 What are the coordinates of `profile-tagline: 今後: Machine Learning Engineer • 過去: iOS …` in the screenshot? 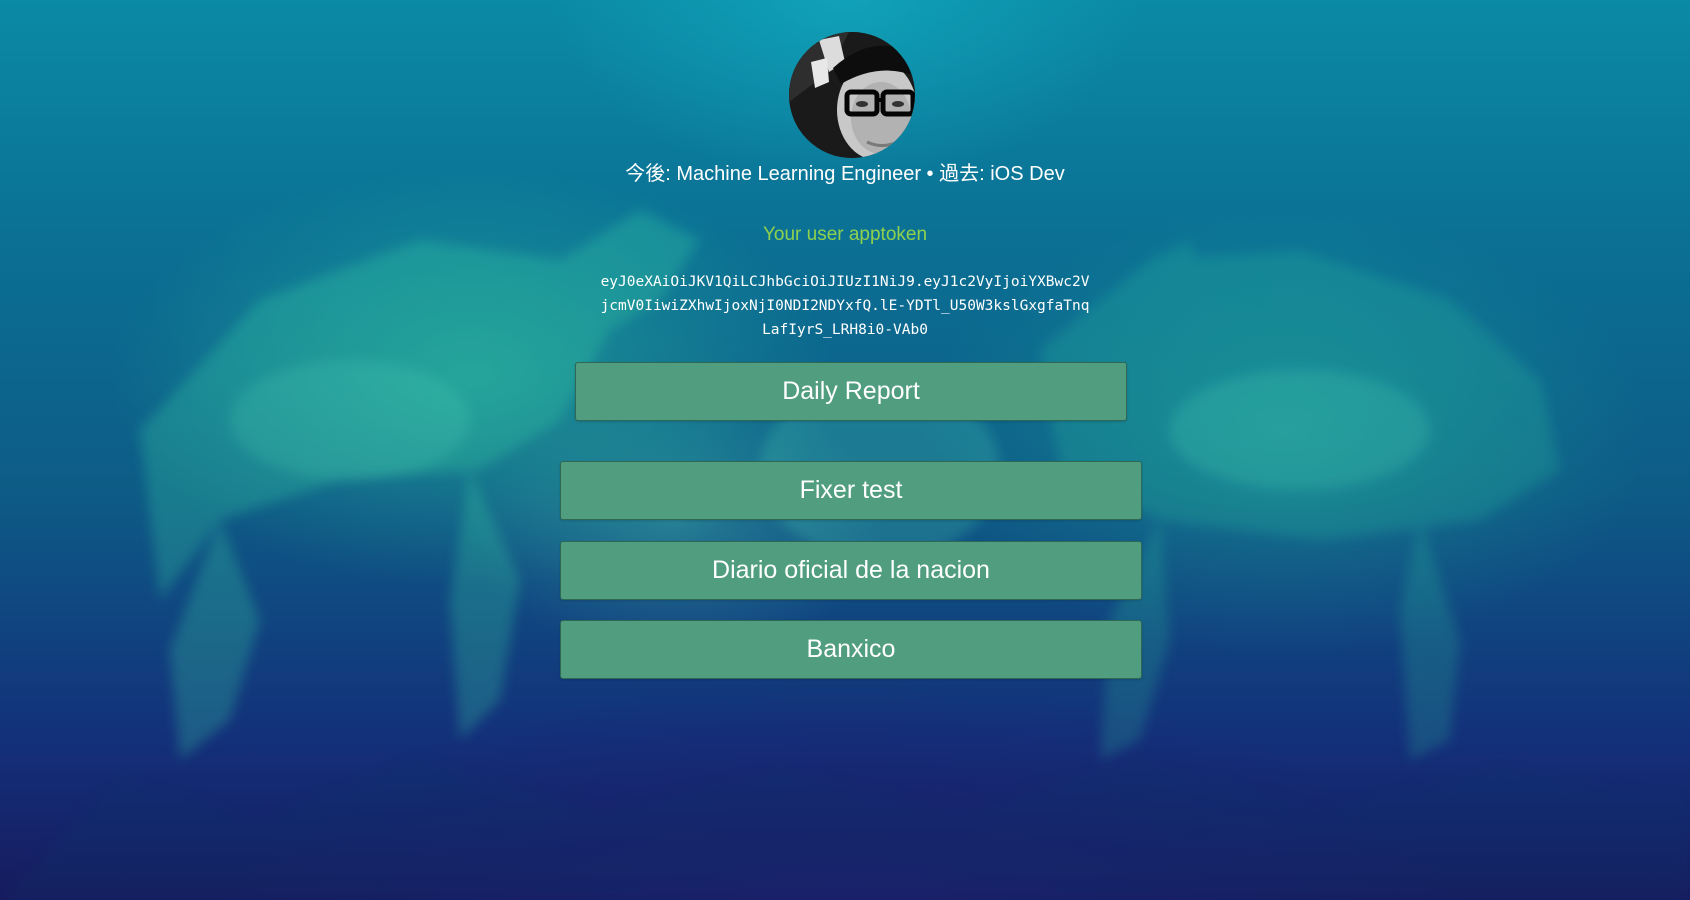 It's located at (845, 174).